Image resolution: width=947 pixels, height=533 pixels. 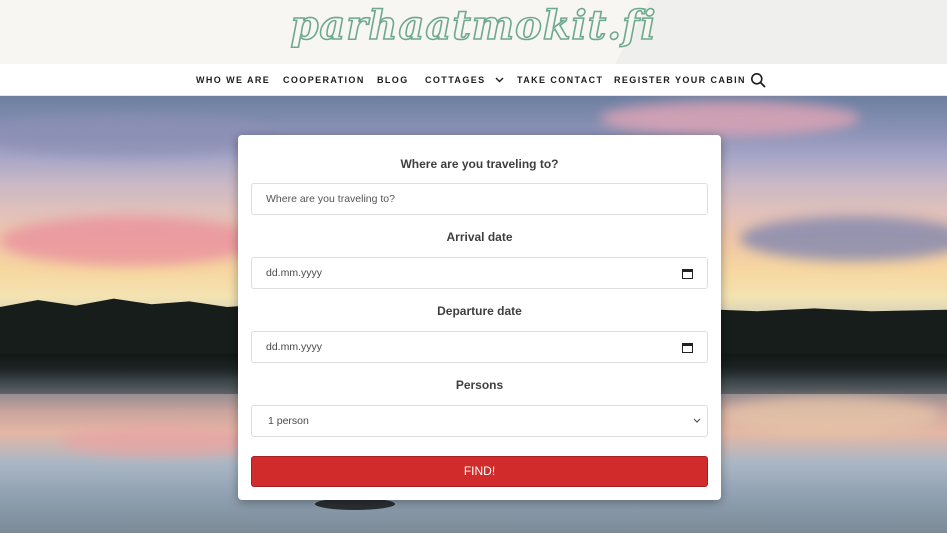 What do you see at coordinates (479, 385) in the screenshot?
I see `persons-label: Persons` at bounding box center [479, 385].